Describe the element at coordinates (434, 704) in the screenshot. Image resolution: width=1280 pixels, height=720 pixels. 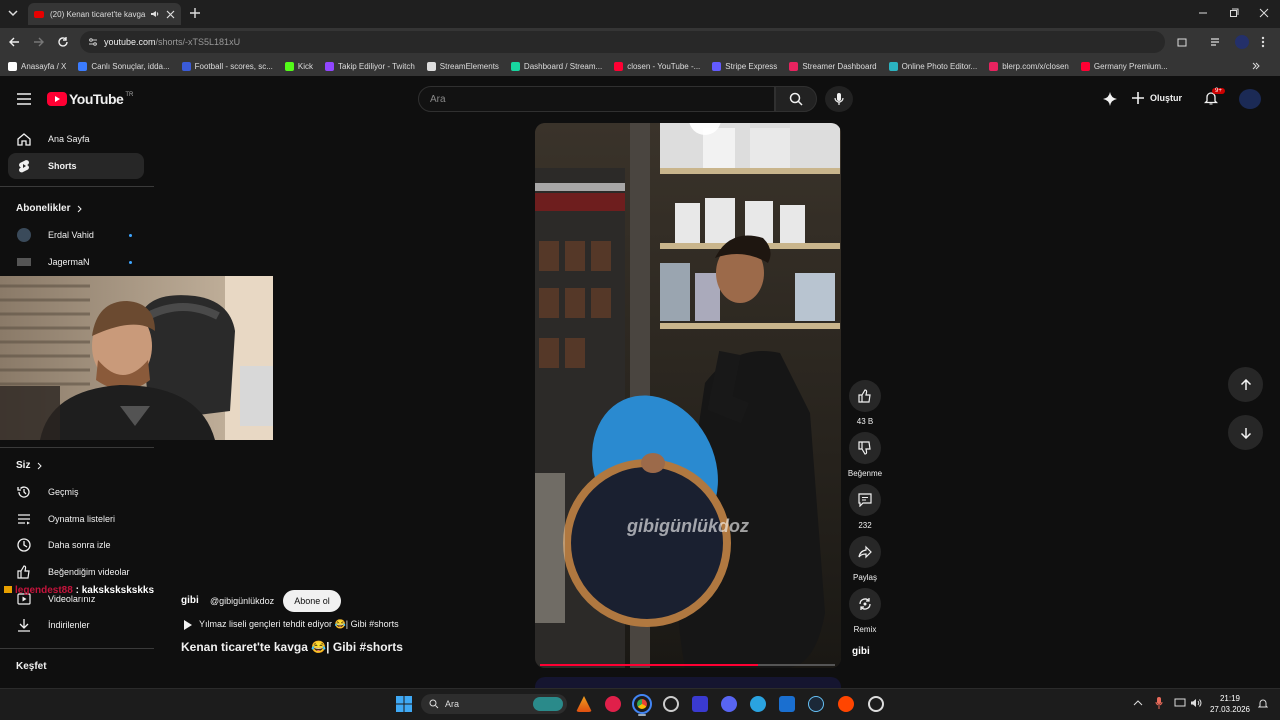
I see `search-icon` at that location.